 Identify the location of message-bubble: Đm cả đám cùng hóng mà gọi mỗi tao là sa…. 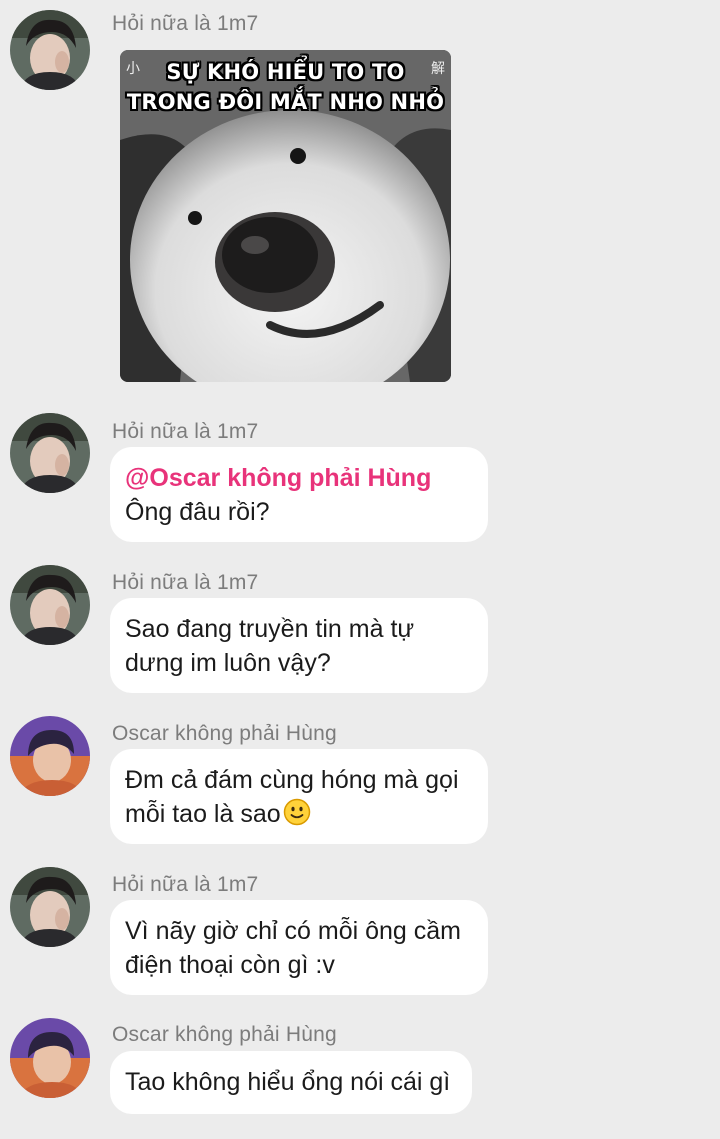
(299, 796).